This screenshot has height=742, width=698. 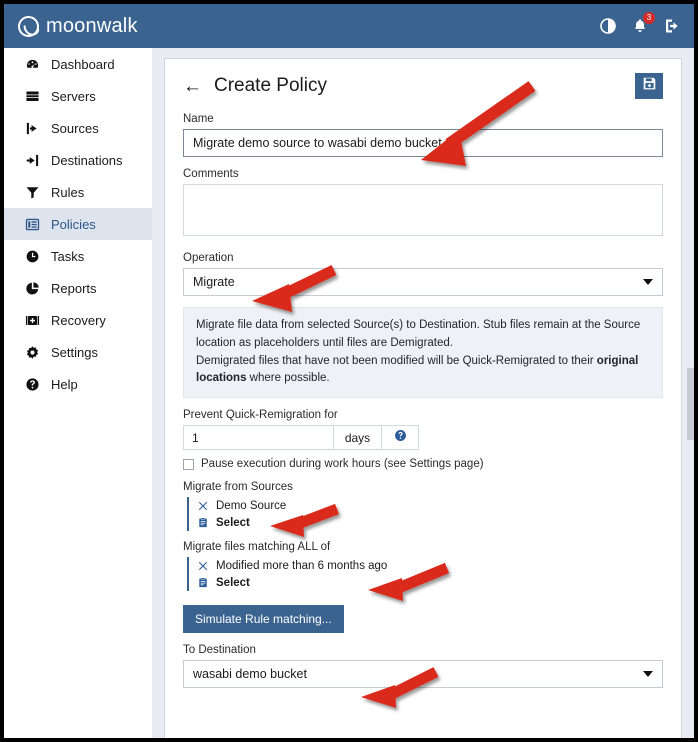 I want to click on sources-select-label: Select, so click(x=233, y=522).